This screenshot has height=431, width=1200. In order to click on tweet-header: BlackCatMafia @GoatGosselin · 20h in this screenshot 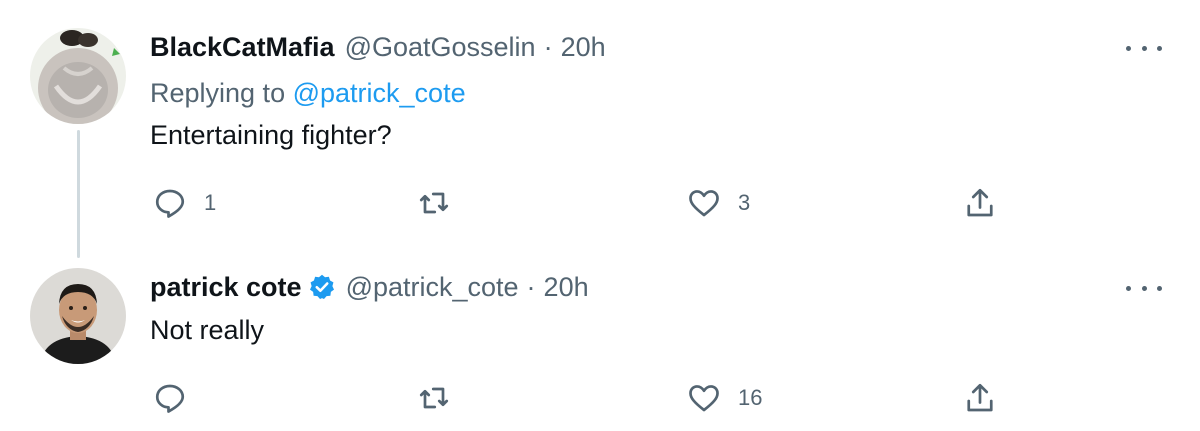, I will do `click(378, 47)`.